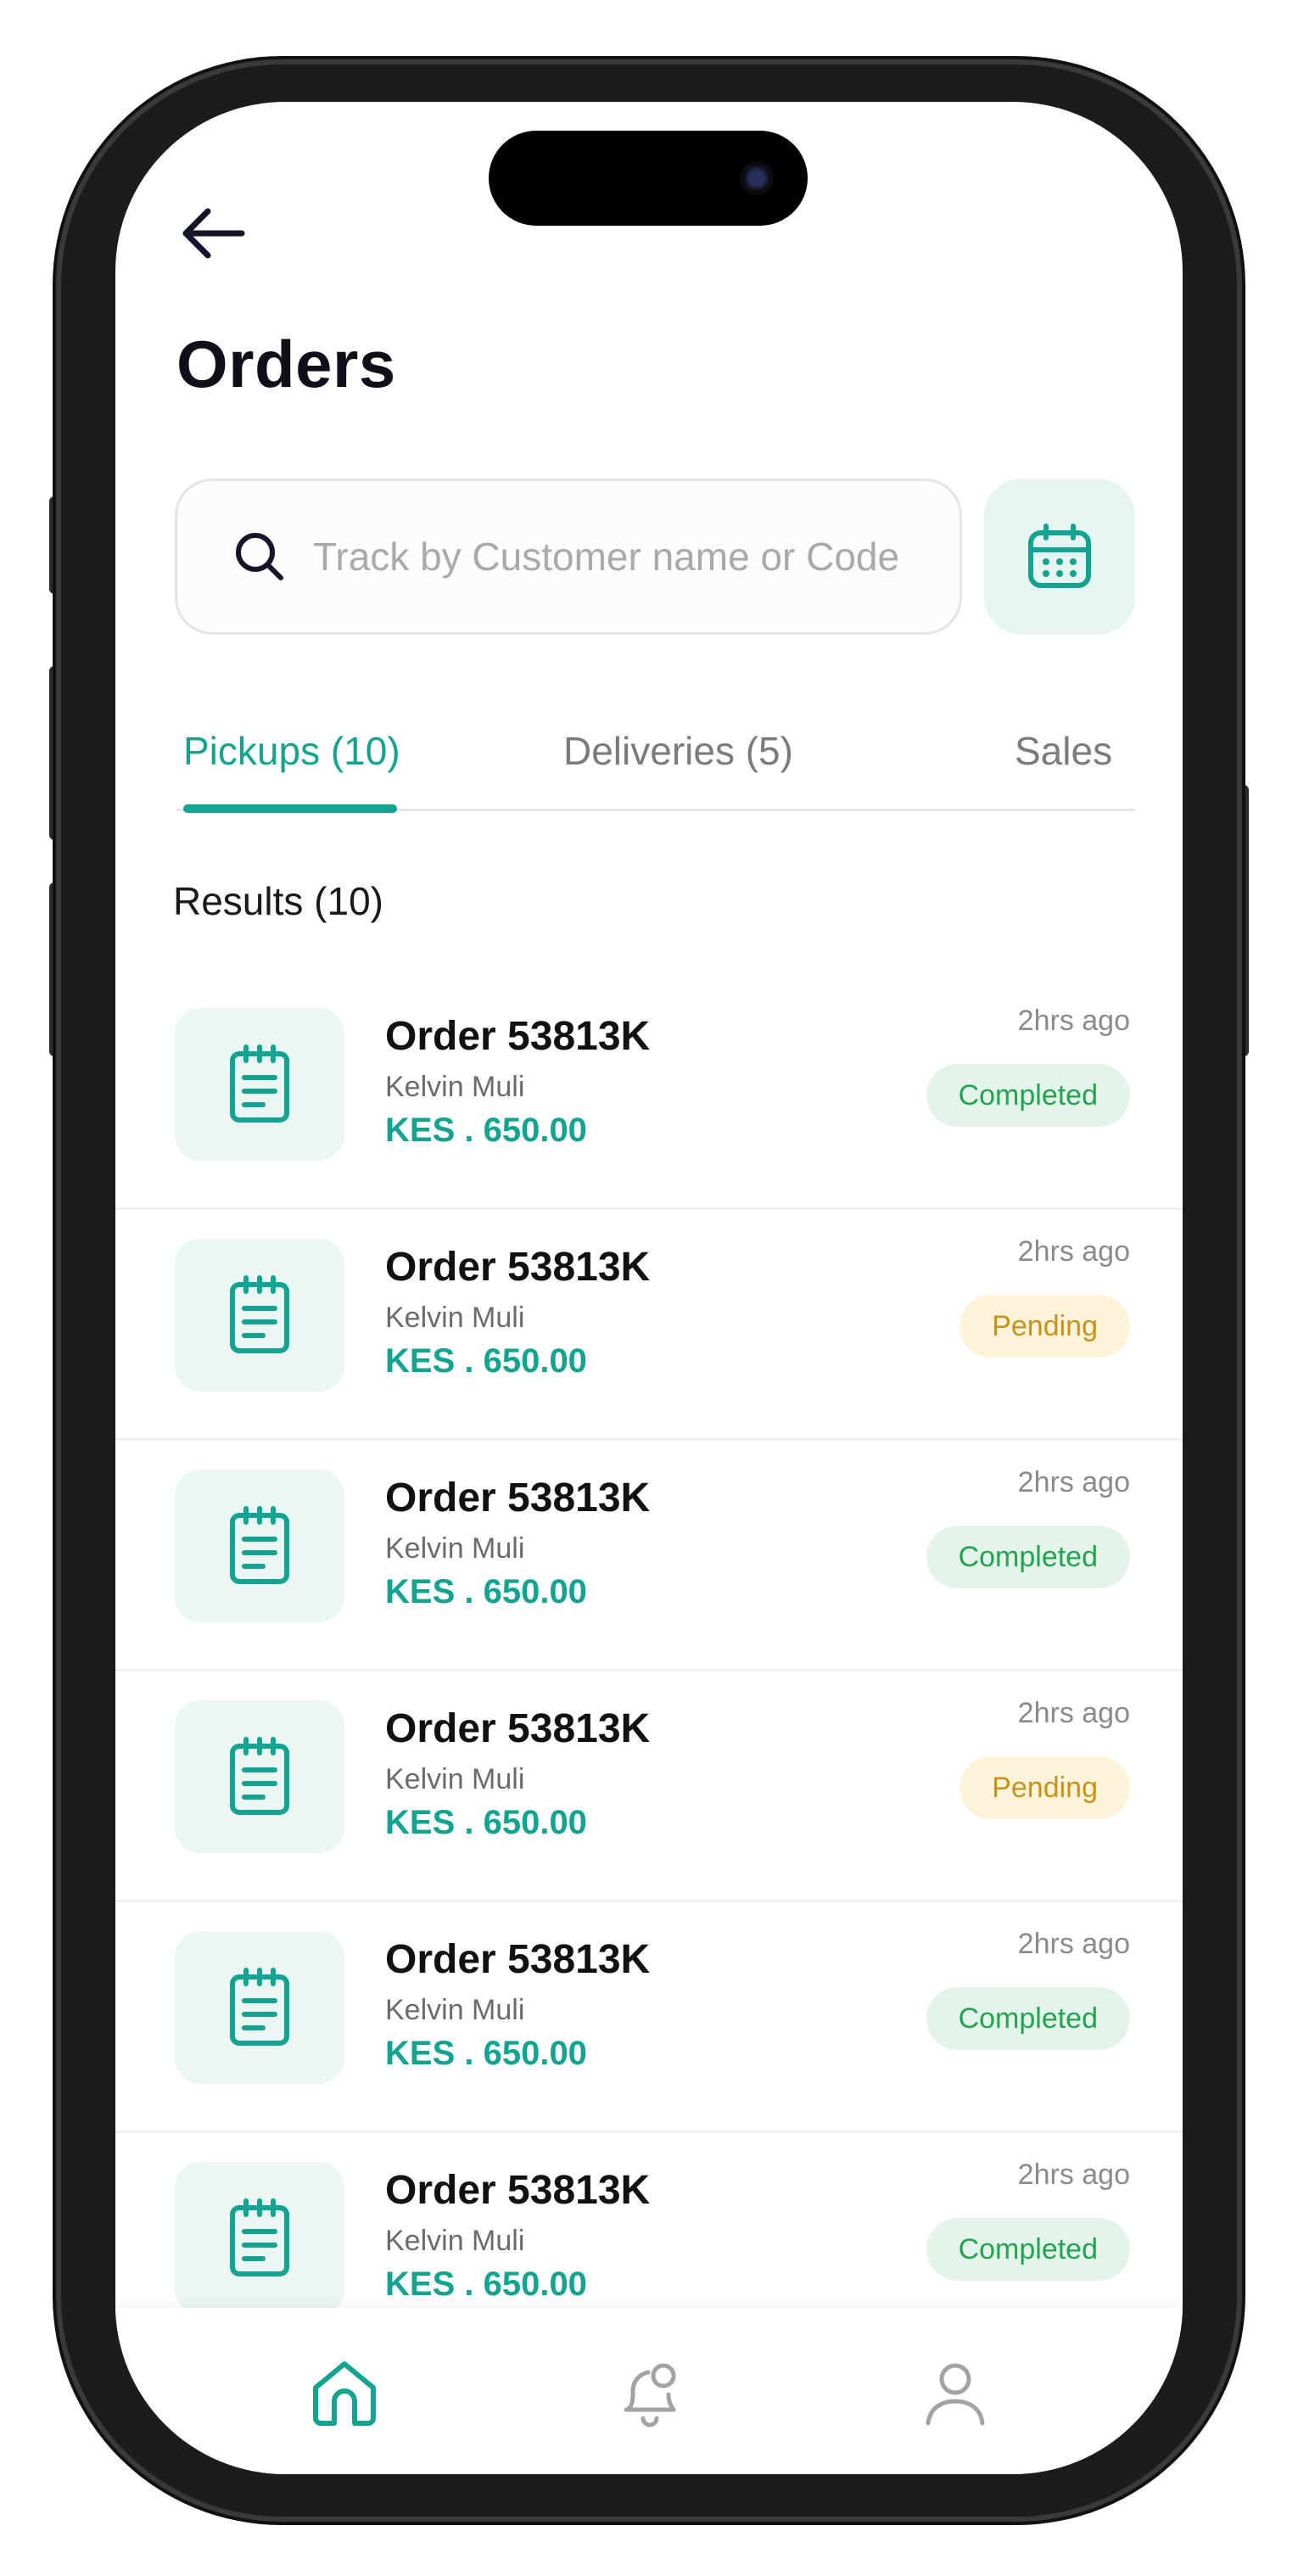  Describe the element at coordinates (259, 556) in the screenshot. I see `search-icon` at that location.